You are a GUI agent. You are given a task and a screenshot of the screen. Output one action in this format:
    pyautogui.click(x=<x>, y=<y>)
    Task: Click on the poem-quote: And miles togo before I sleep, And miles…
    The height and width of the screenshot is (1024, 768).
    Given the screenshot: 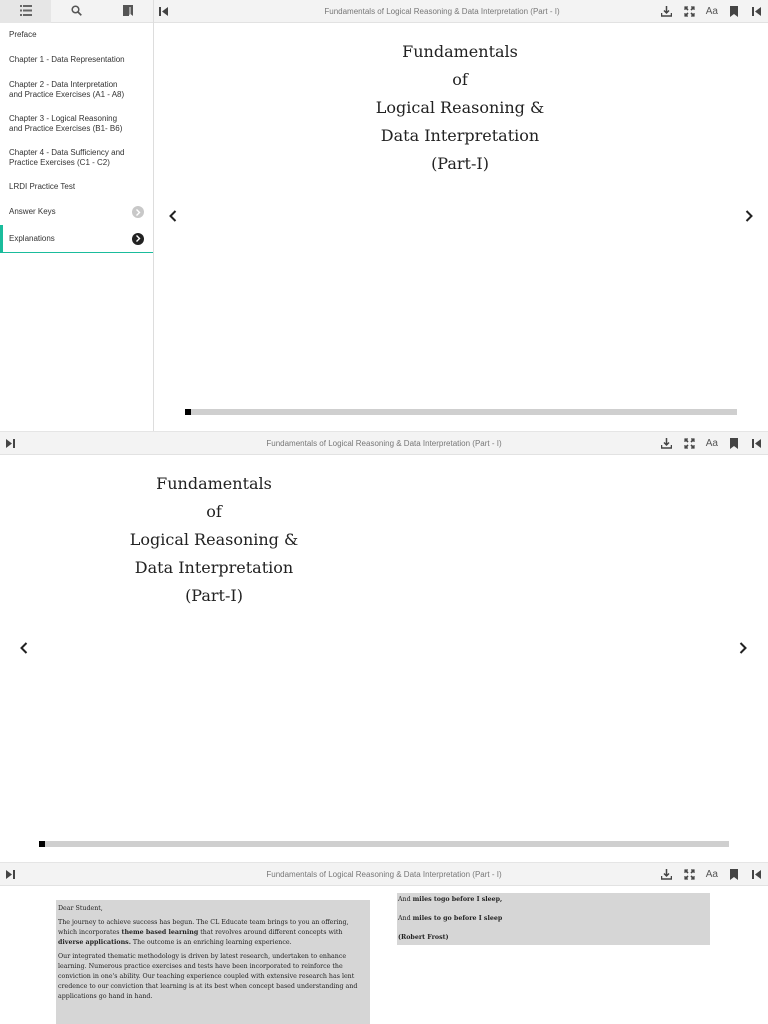 What is the action you would take?
    pyautogui.click(x=553, y=919)
    